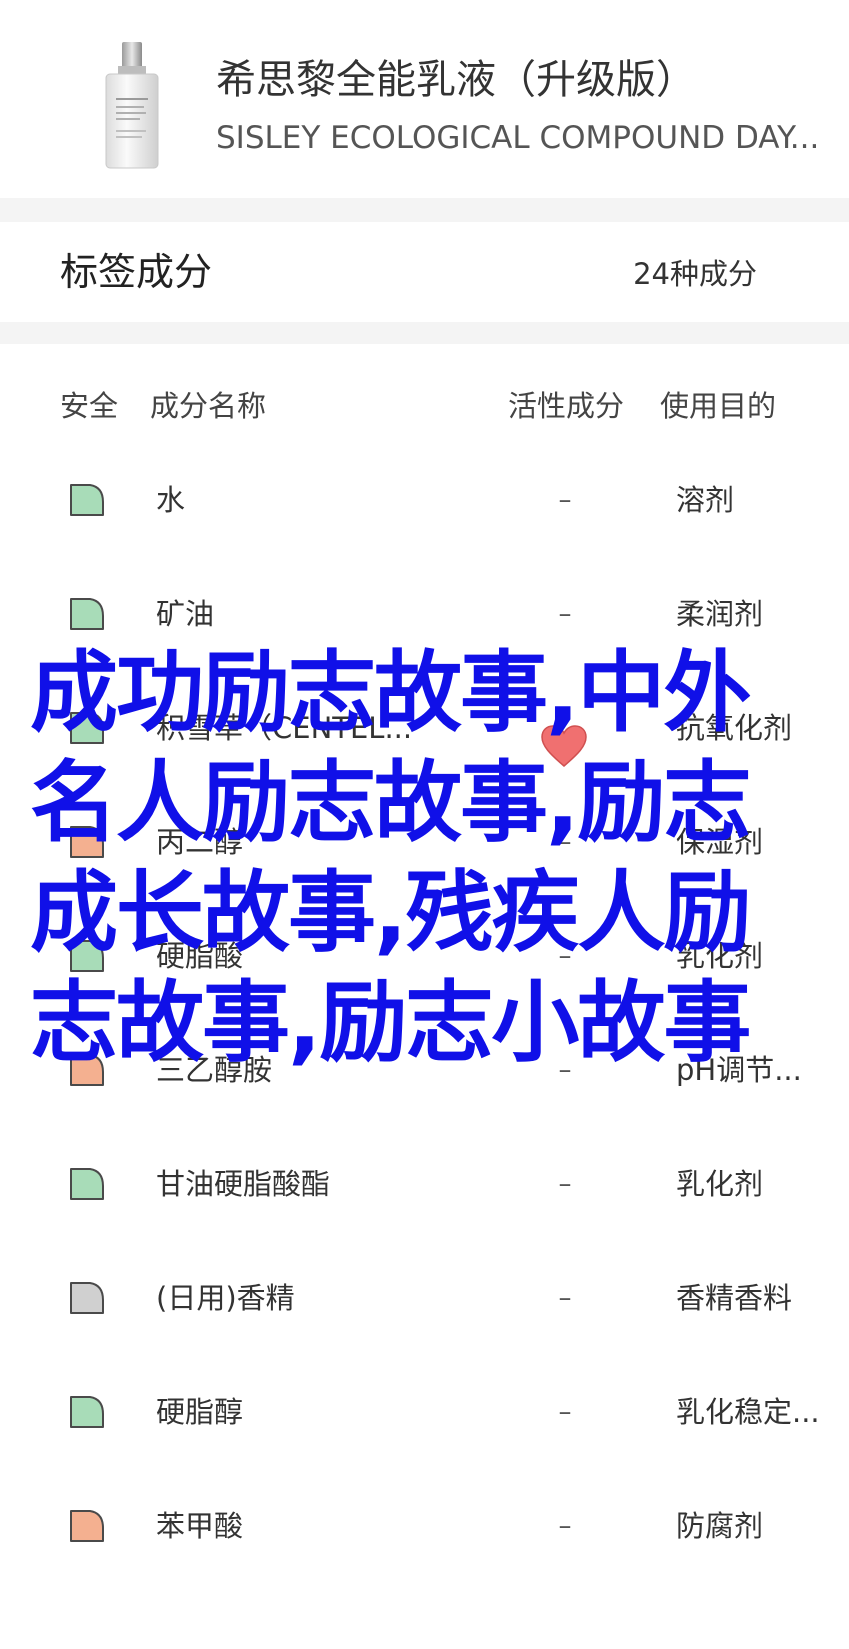  What do you see at coordinates (200, 1412) in the screenshot?
I see `ingredient-name: 硬脂醇` at bounding box center [200, 1412].